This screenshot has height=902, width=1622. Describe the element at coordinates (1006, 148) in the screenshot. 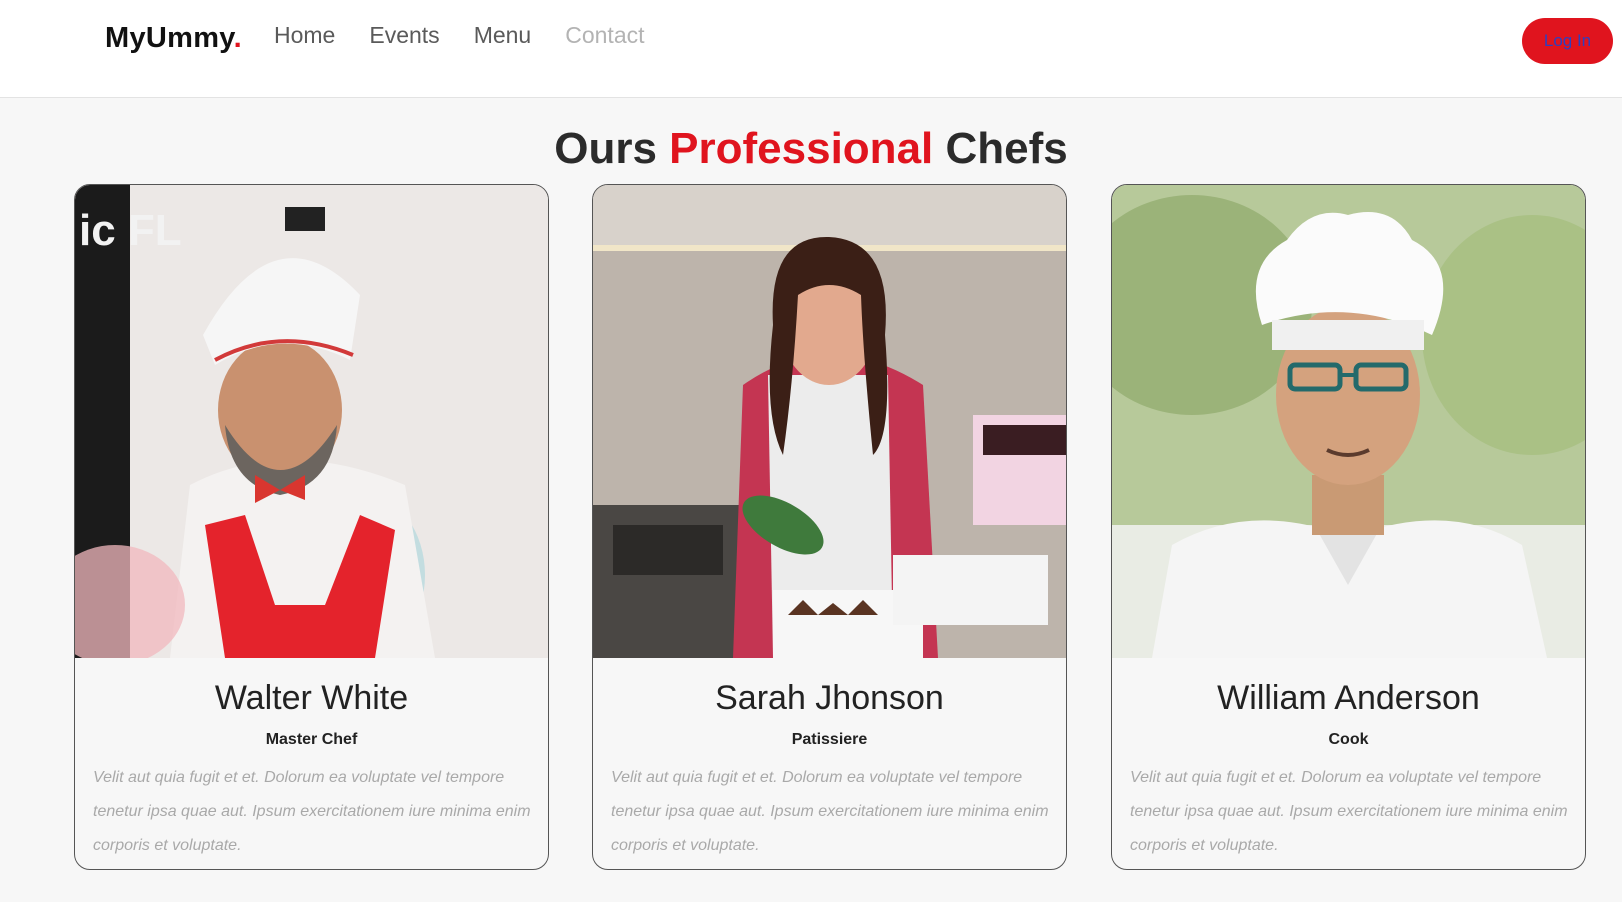

I see `title-suffix: Chefs` at that location.